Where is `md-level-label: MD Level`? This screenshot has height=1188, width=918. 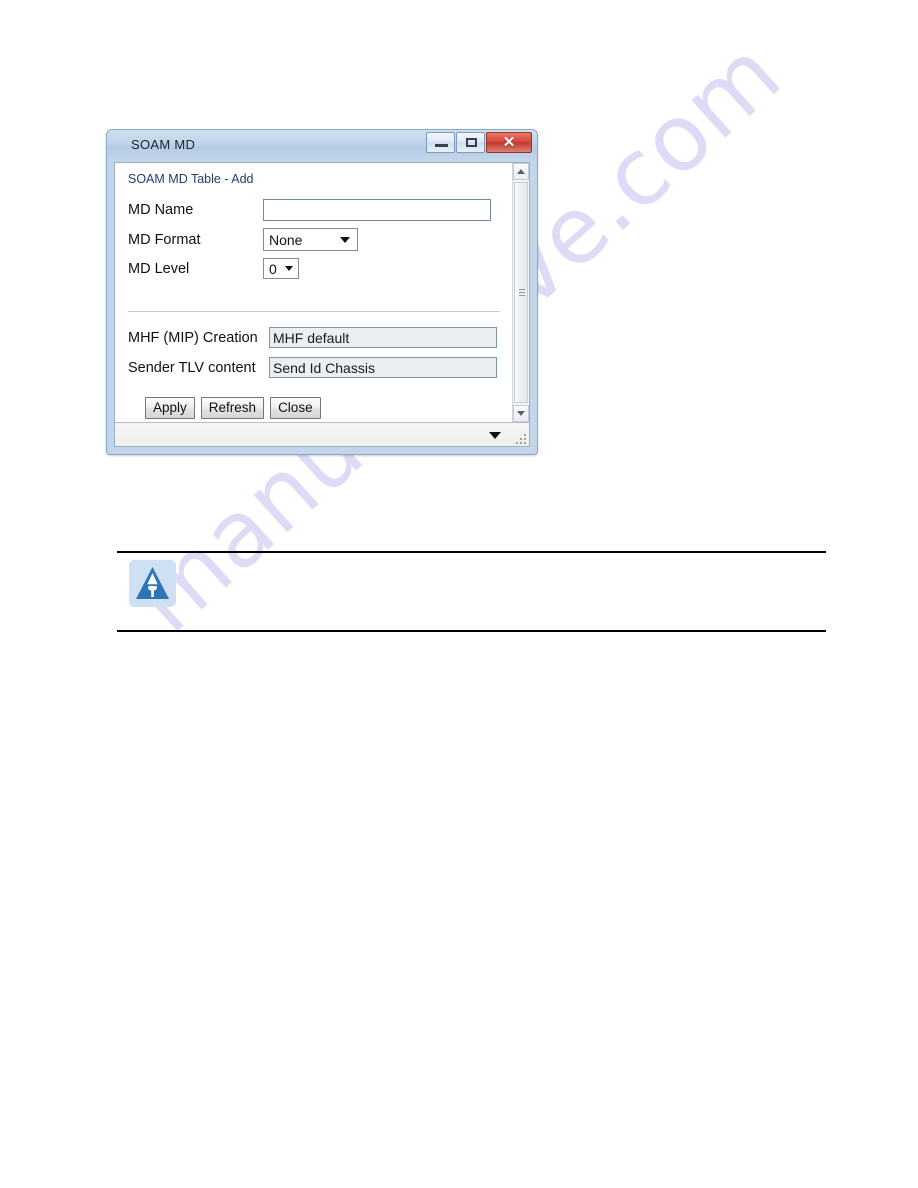 md-level-label: MD Level is located at coordinates (159, 268).